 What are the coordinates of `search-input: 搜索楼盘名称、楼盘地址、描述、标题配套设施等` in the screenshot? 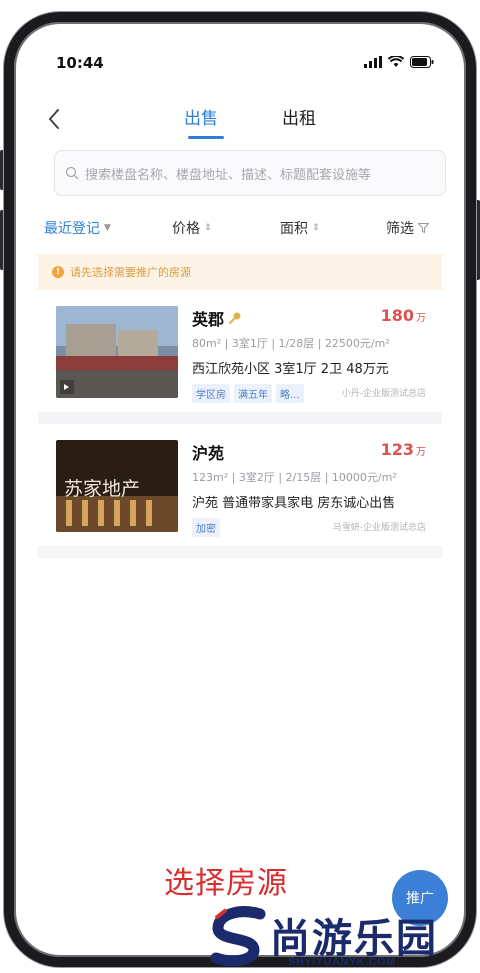 It's located at (250, 173).